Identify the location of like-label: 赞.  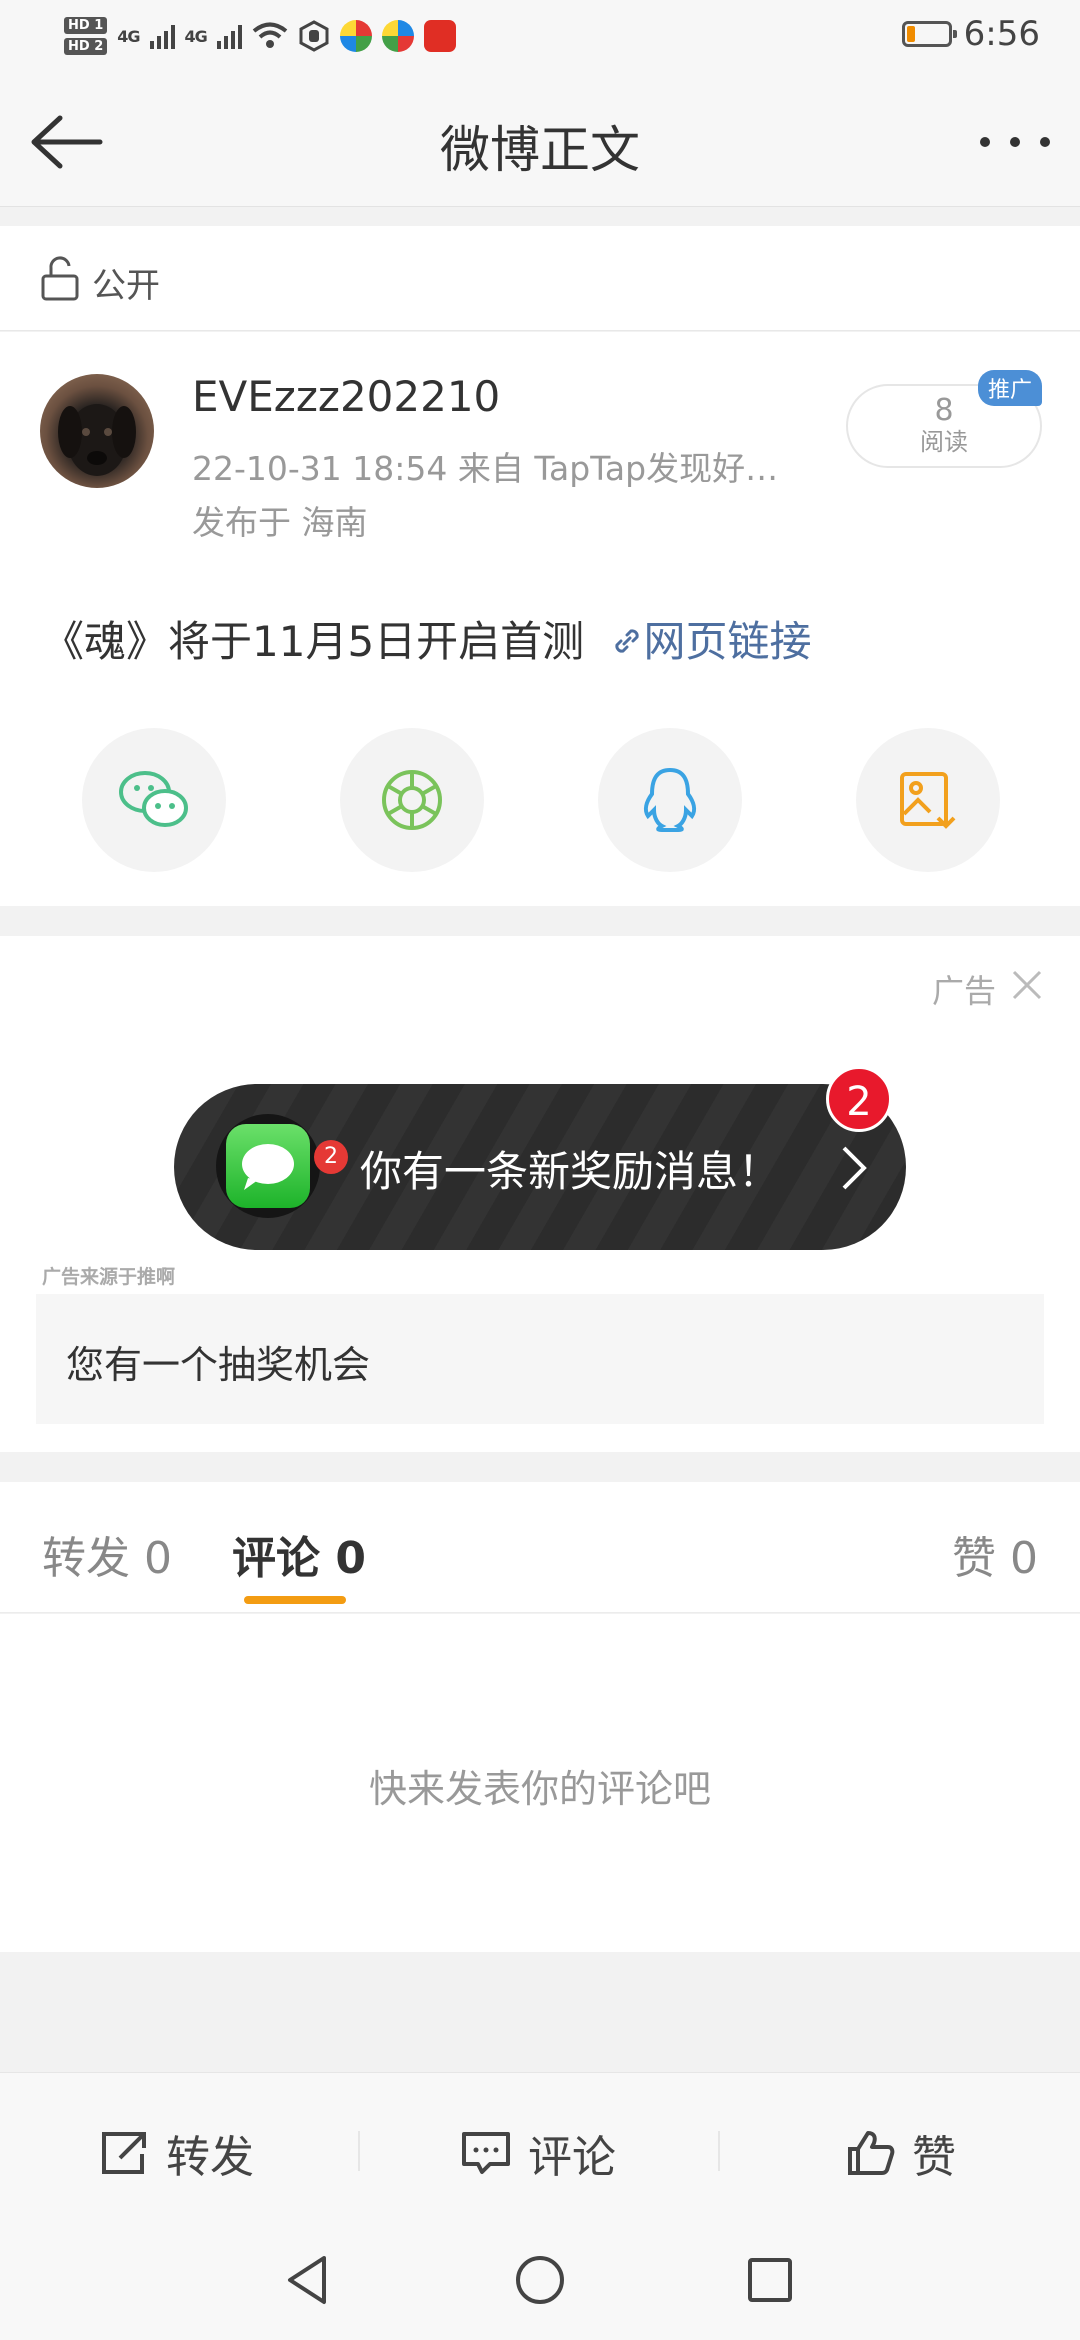
(934, 2157).